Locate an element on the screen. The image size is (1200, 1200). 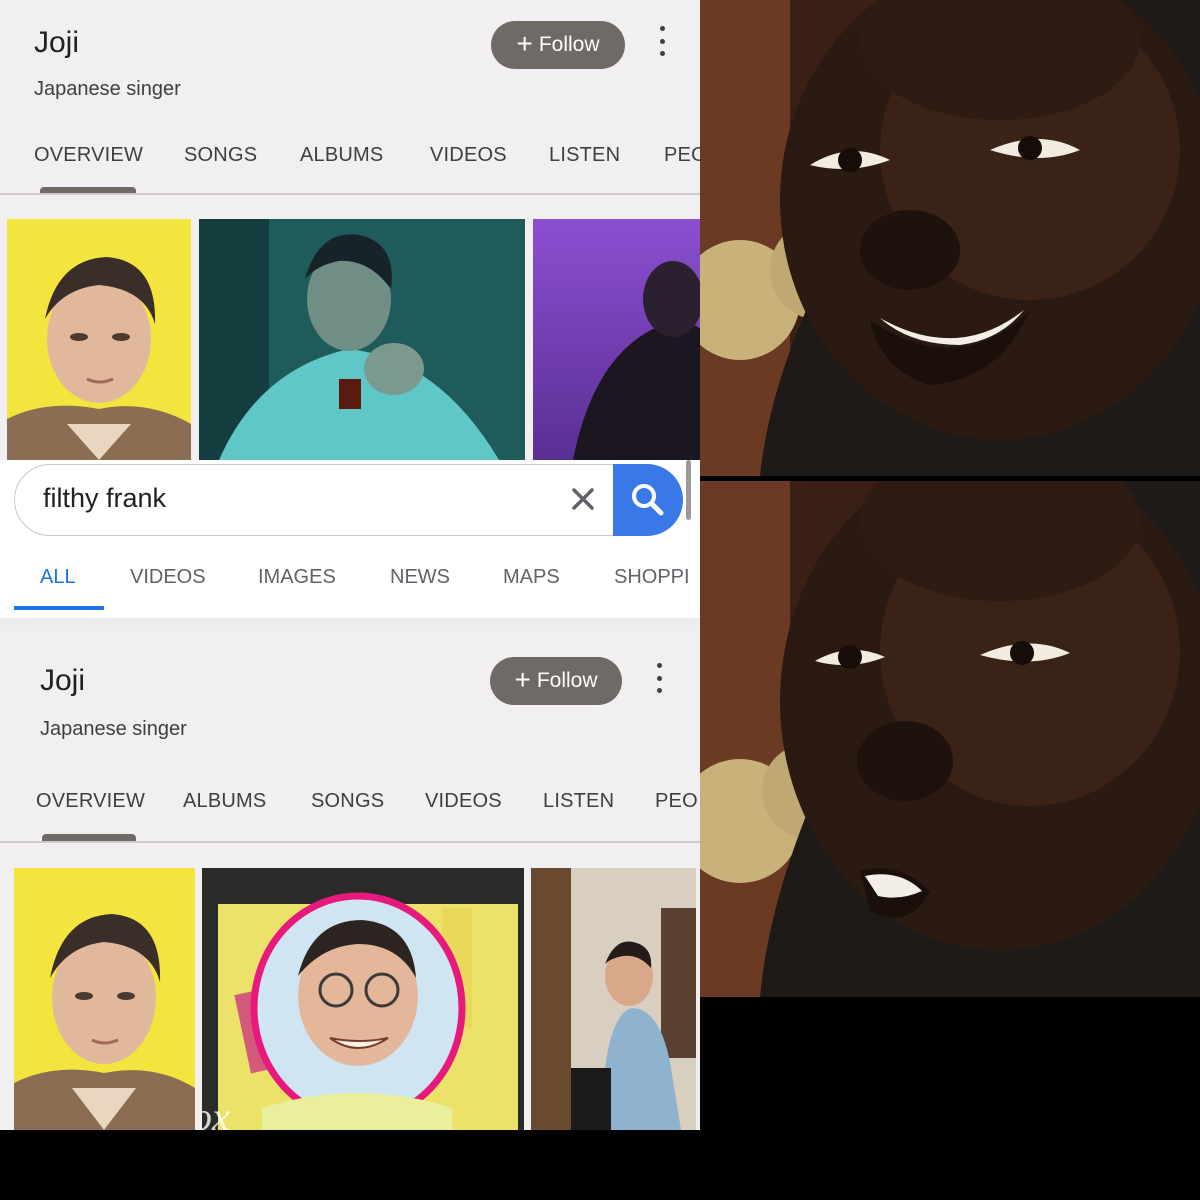
search-tab-news: NEWS is located at coordinates (420, 577).